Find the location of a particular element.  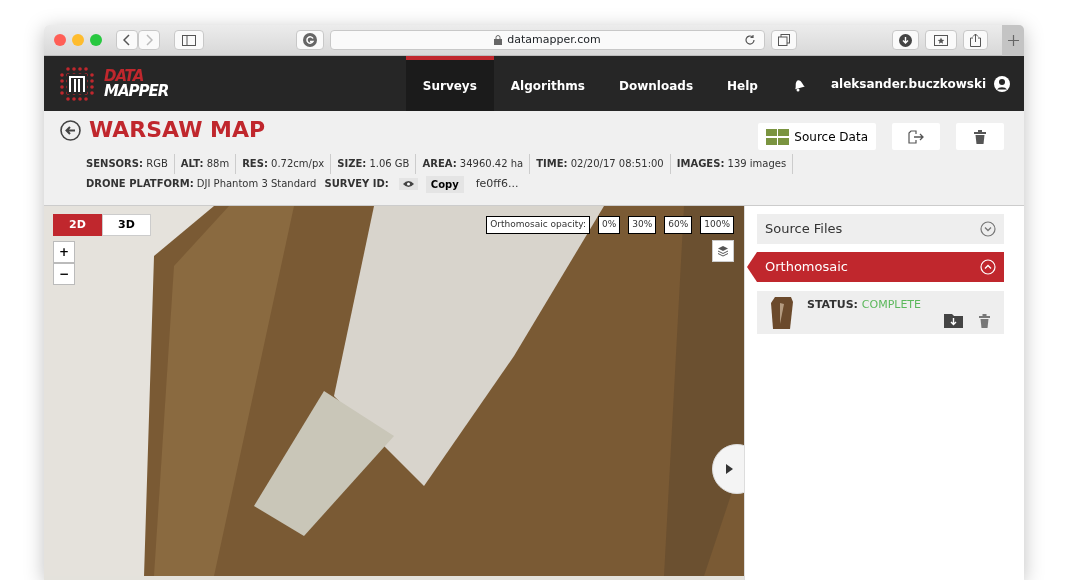

logo-text: DATA is located at coordinates (124, 76).